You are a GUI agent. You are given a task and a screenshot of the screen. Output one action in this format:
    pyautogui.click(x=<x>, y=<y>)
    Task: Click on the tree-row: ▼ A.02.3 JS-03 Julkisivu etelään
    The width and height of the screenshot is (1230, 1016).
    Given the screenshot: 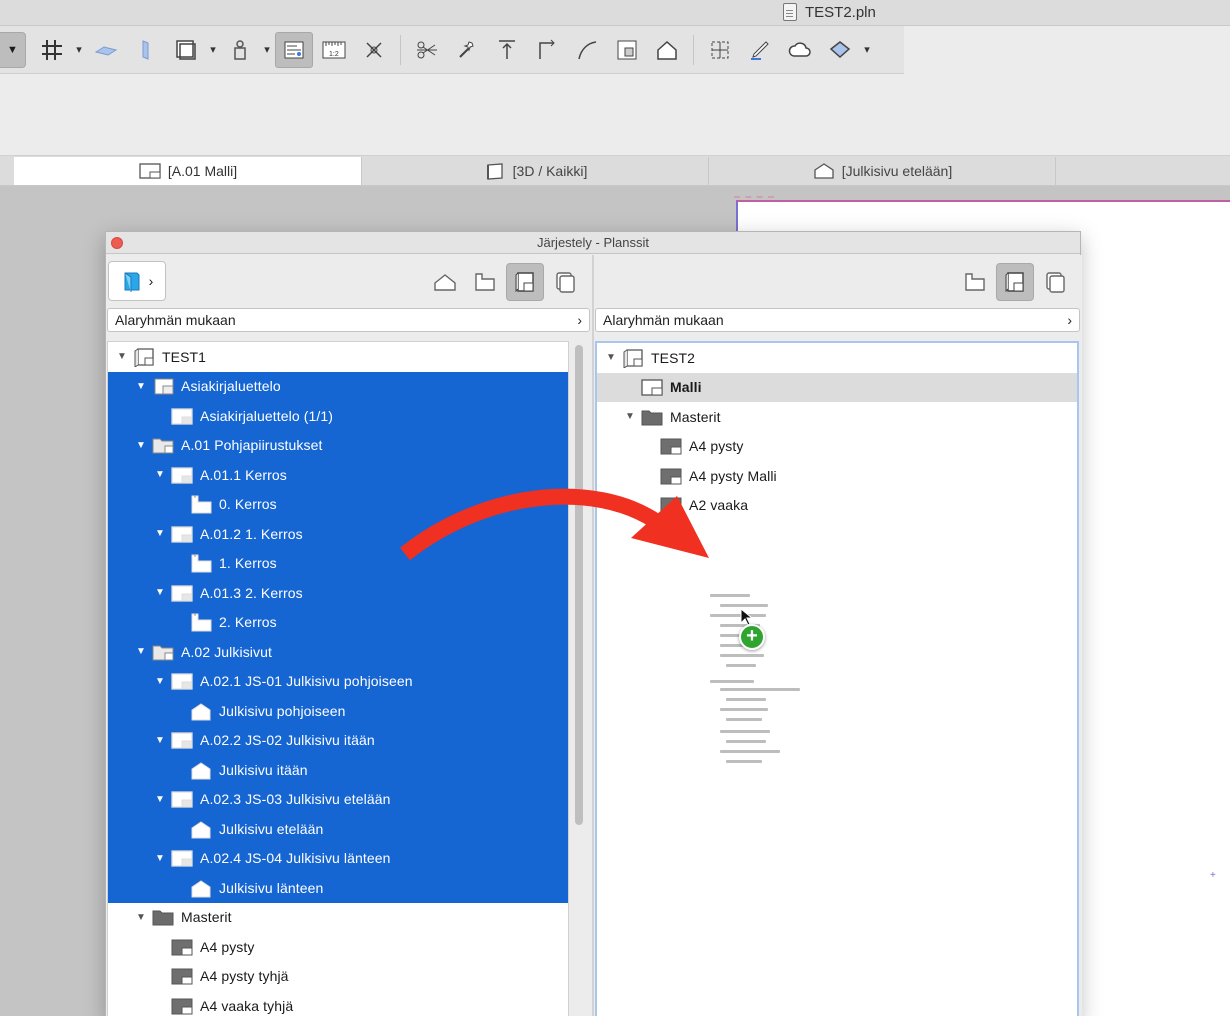 What is the action you would take?
    pyautogui.click(x=338, y=799)
    